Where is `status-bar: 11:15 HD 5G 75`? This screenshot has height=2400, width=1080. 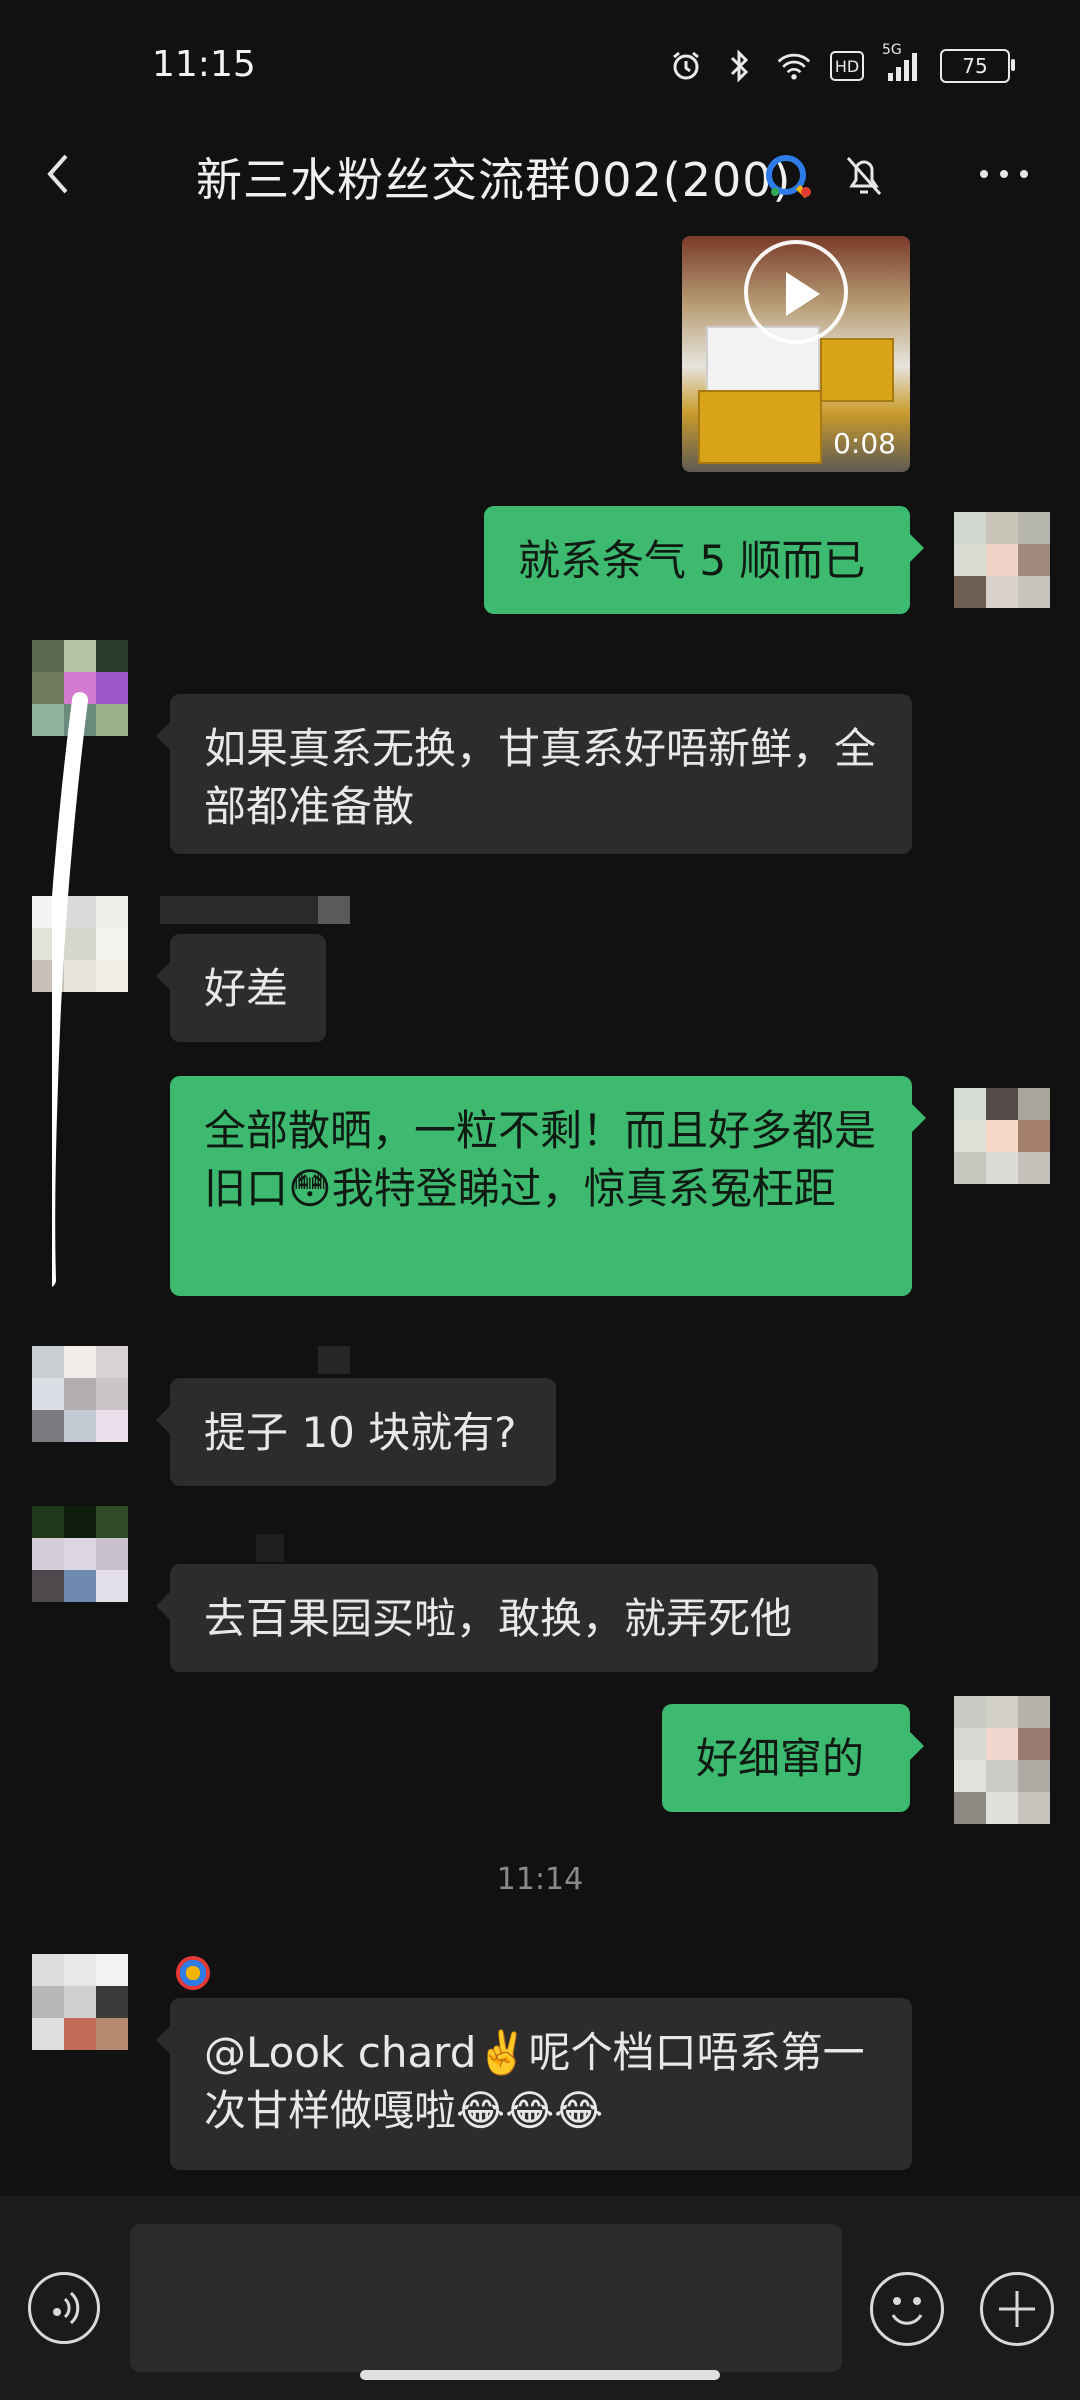
status-bar: 11:15 HD 5G 75 is located at coordinates (540, 65).